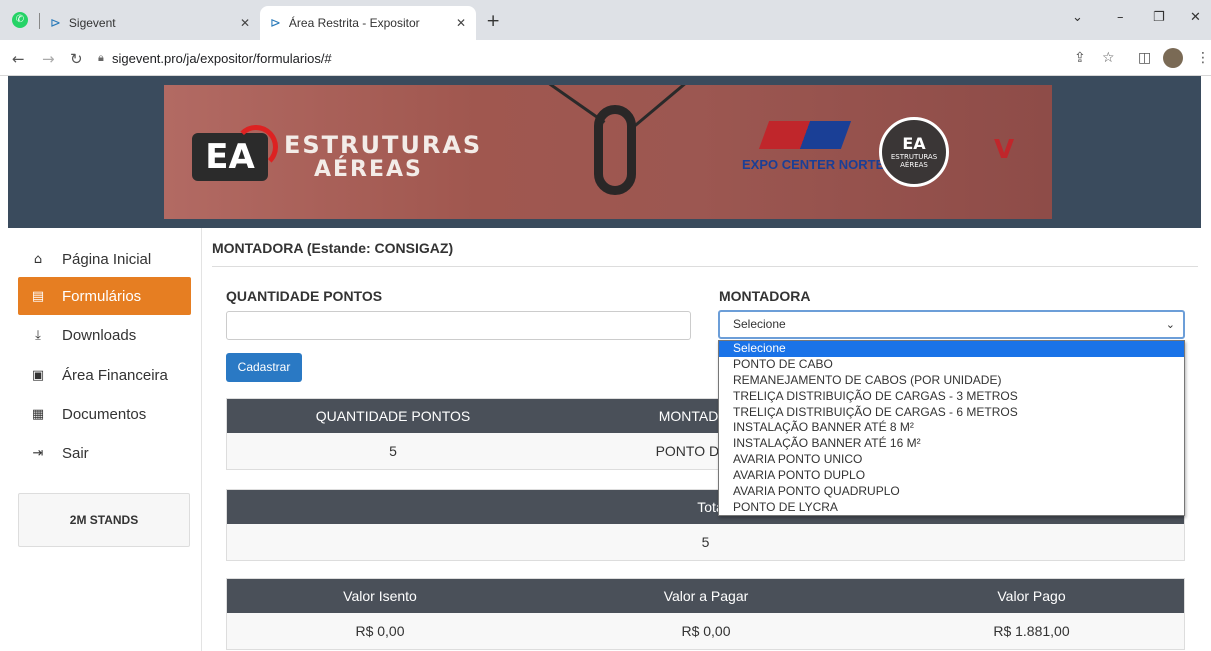  I want to click on sidebar-item-downloads: ⤓ Downloads, so click(104, 335).